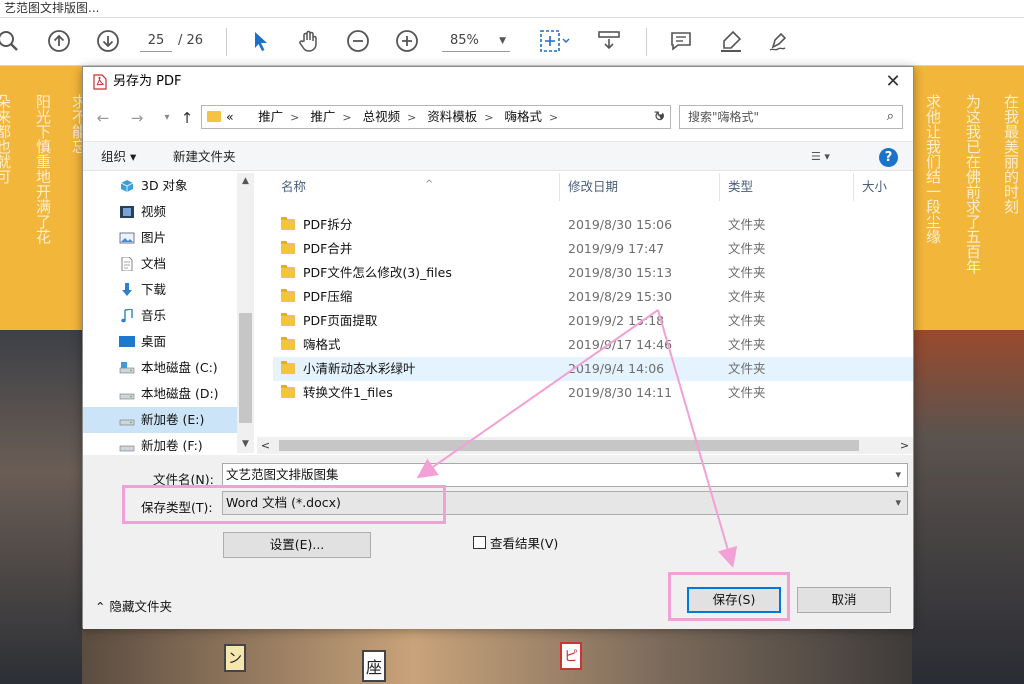 The height and width of the screenshot is (684, 1024). I want to click on page-number-input: 25, so click(156, 41).